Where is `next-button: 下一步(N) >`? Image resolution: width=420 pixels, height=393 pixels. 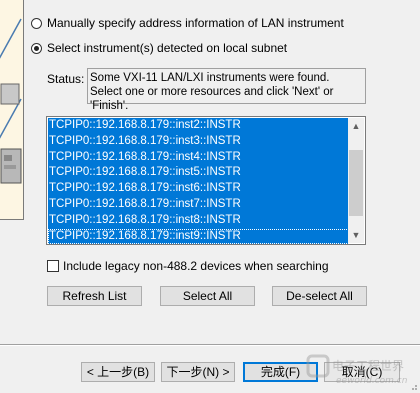 next-button: 下一步(N) > is located at coordinates (198, 372).